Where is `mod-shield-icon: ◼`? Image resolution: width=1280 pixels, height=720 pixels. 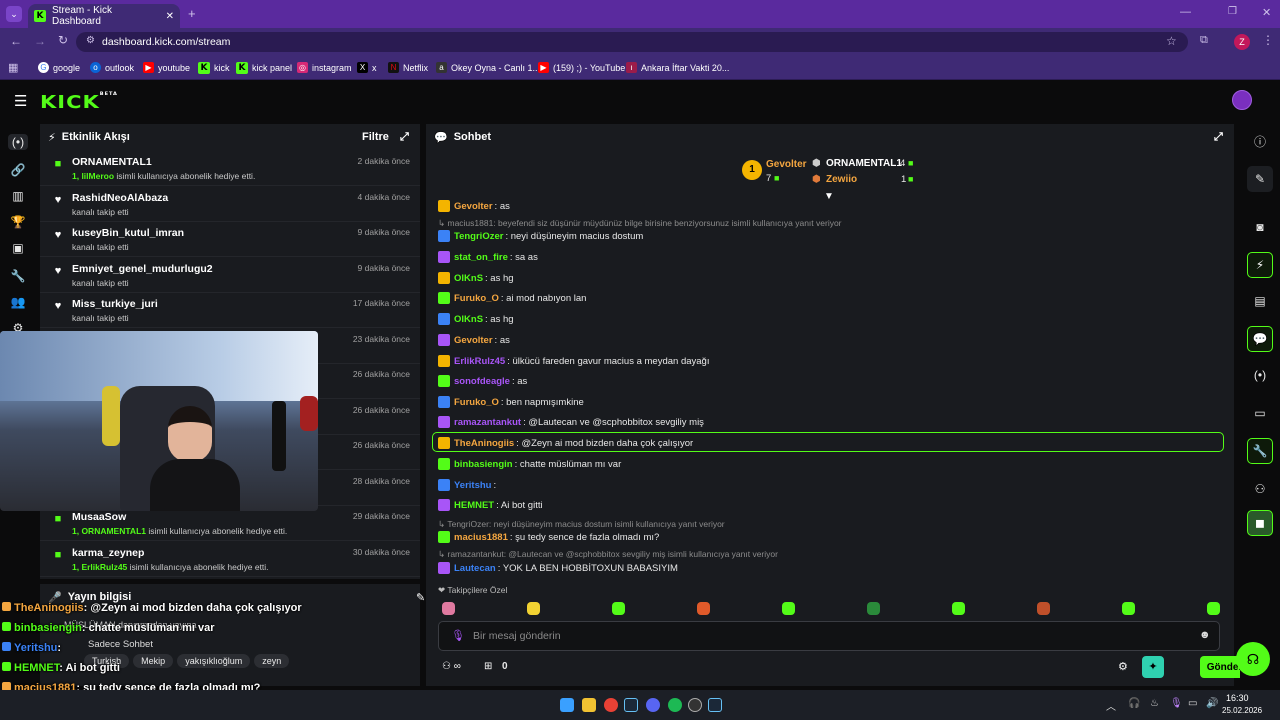
mod-shield-icon: ◼ is located at coordinates (1260, 523).